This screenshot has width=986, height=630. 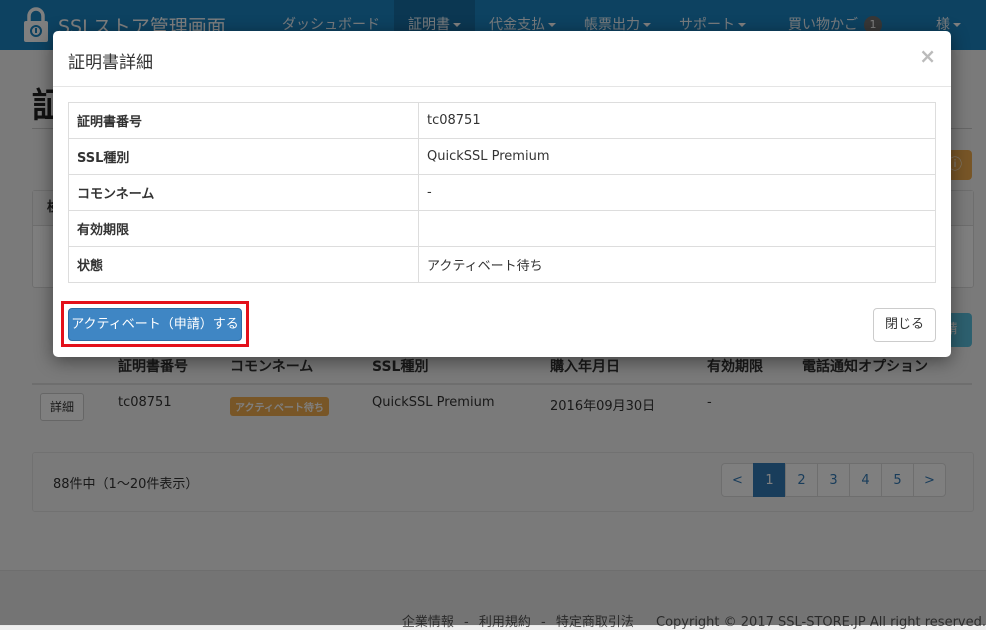 What do you see at coordinates (677, 156) in the screenshot?
I see `detail-value: QuickSSL Premium` at bounding box center [677, 156].